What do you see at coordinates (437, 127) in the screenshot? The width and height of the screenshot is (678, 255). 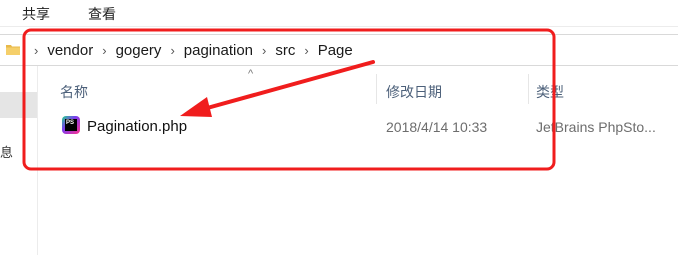 I see `file-modified-date: 2018/4/14 10:33` at bounding box center [437, 127].